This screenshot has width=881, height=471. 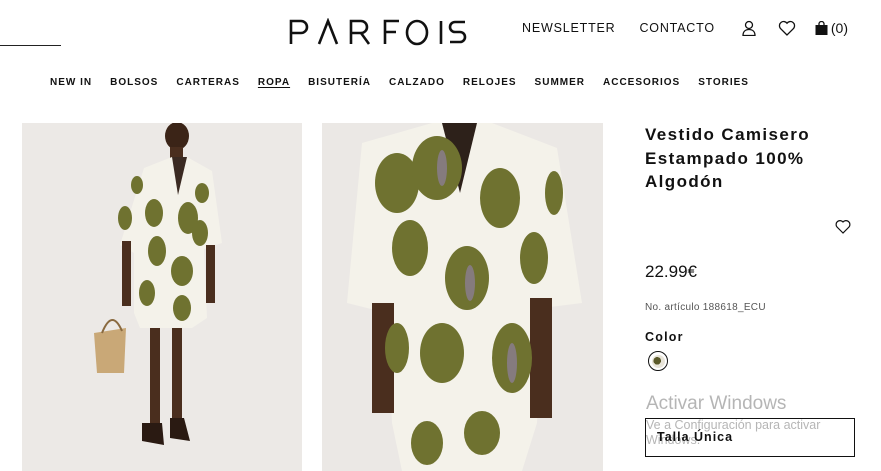 I want to click on contact-link: CONTACTO, so click(x=676, y=28).